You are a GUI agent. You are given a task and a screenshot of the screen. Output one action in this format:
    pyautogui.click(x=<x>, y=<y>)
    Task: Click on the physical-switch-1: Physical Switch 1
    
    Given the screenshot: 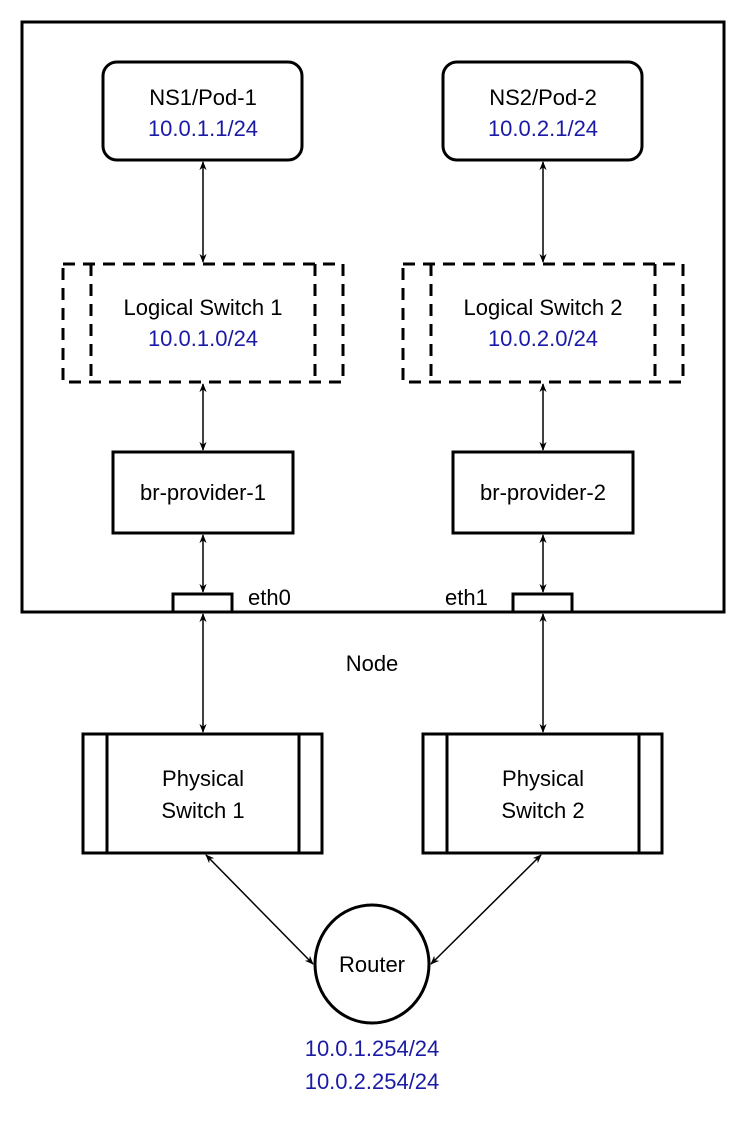 What is the action you would take?
    pyautogui.click(x=202, y=793)
    